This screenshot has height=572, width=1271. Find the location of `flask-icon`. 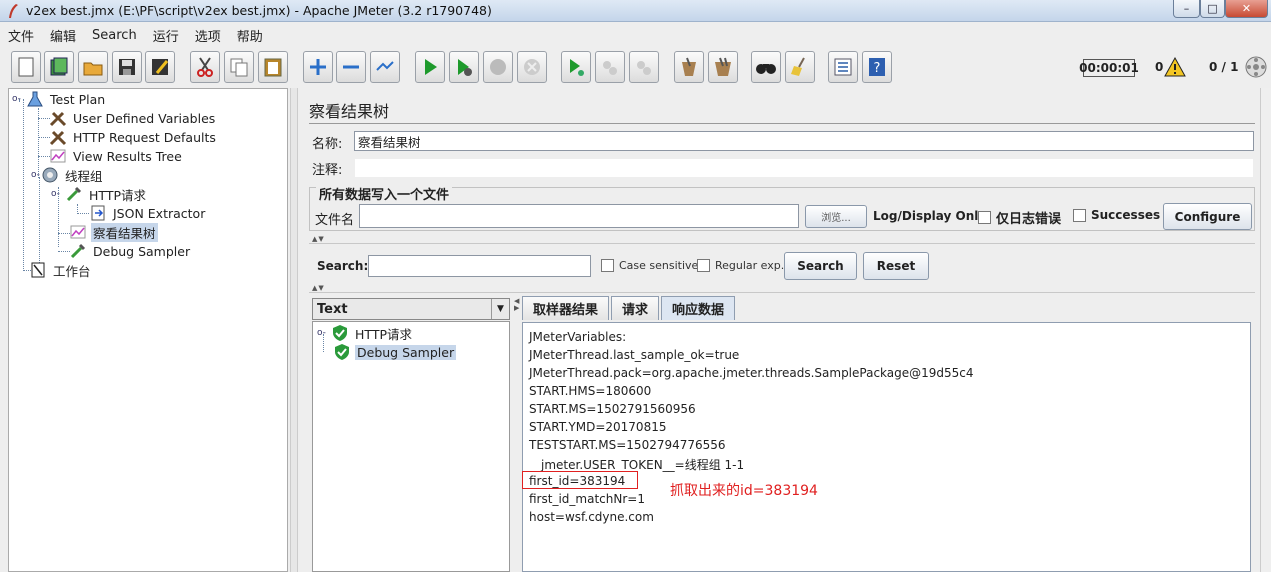

flask-icon is located at coordinates (35, 99).